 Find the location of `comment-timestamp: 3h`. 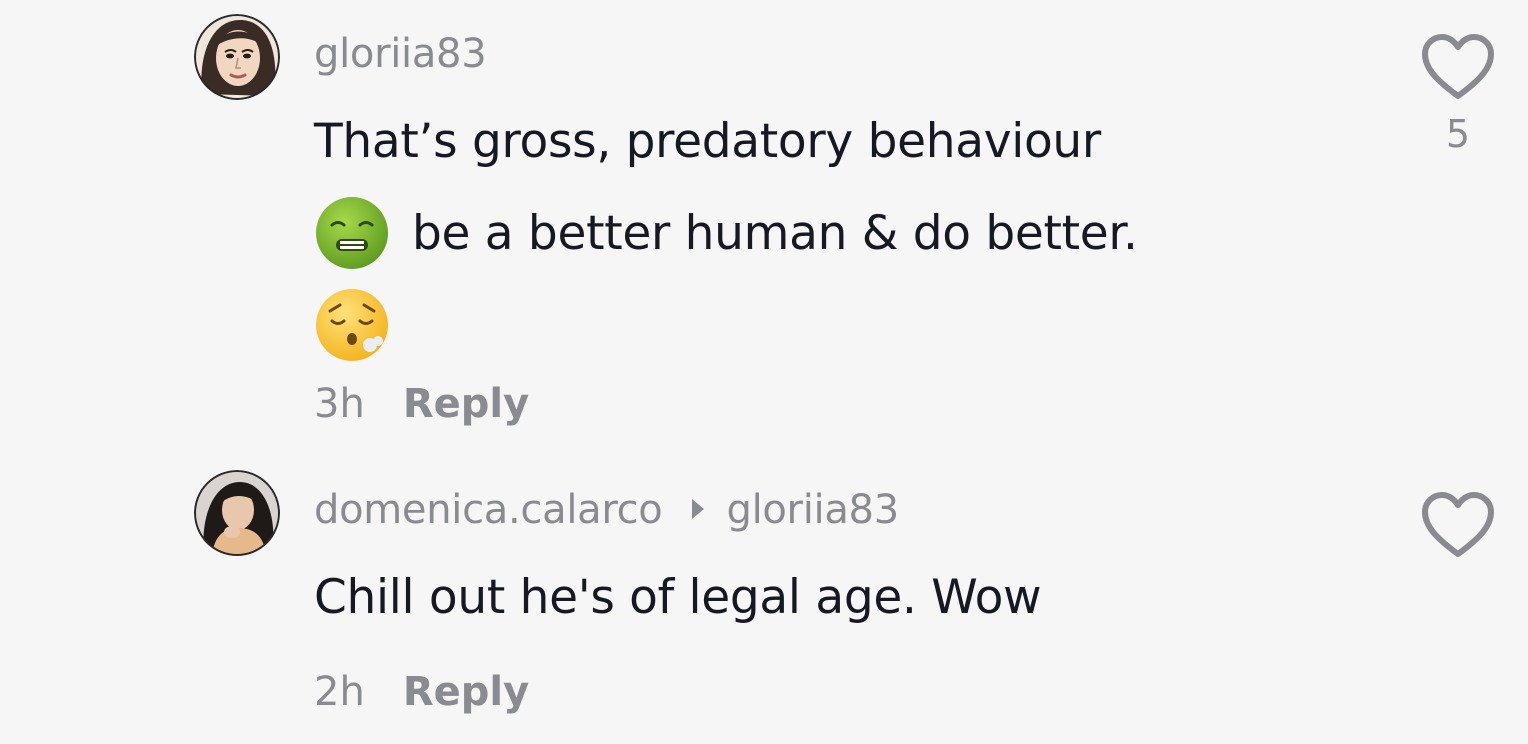

comment-timestamp: 3h is located at coordinates (339, 404).